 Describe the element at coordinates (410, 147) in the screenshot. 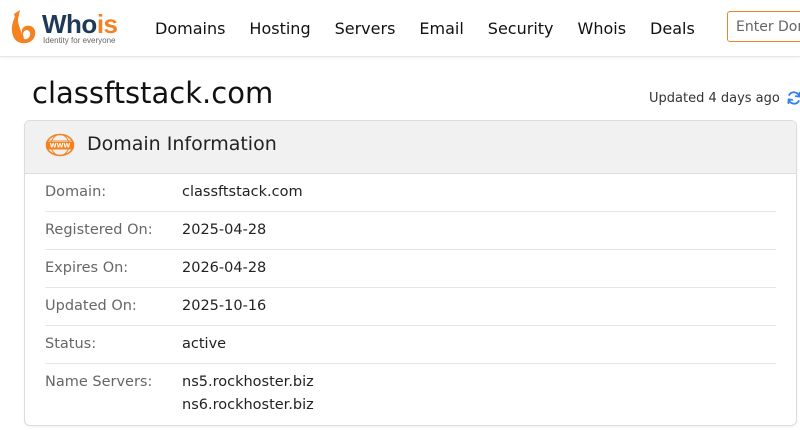

I see `card-header: WWW Domain Information` at that location.